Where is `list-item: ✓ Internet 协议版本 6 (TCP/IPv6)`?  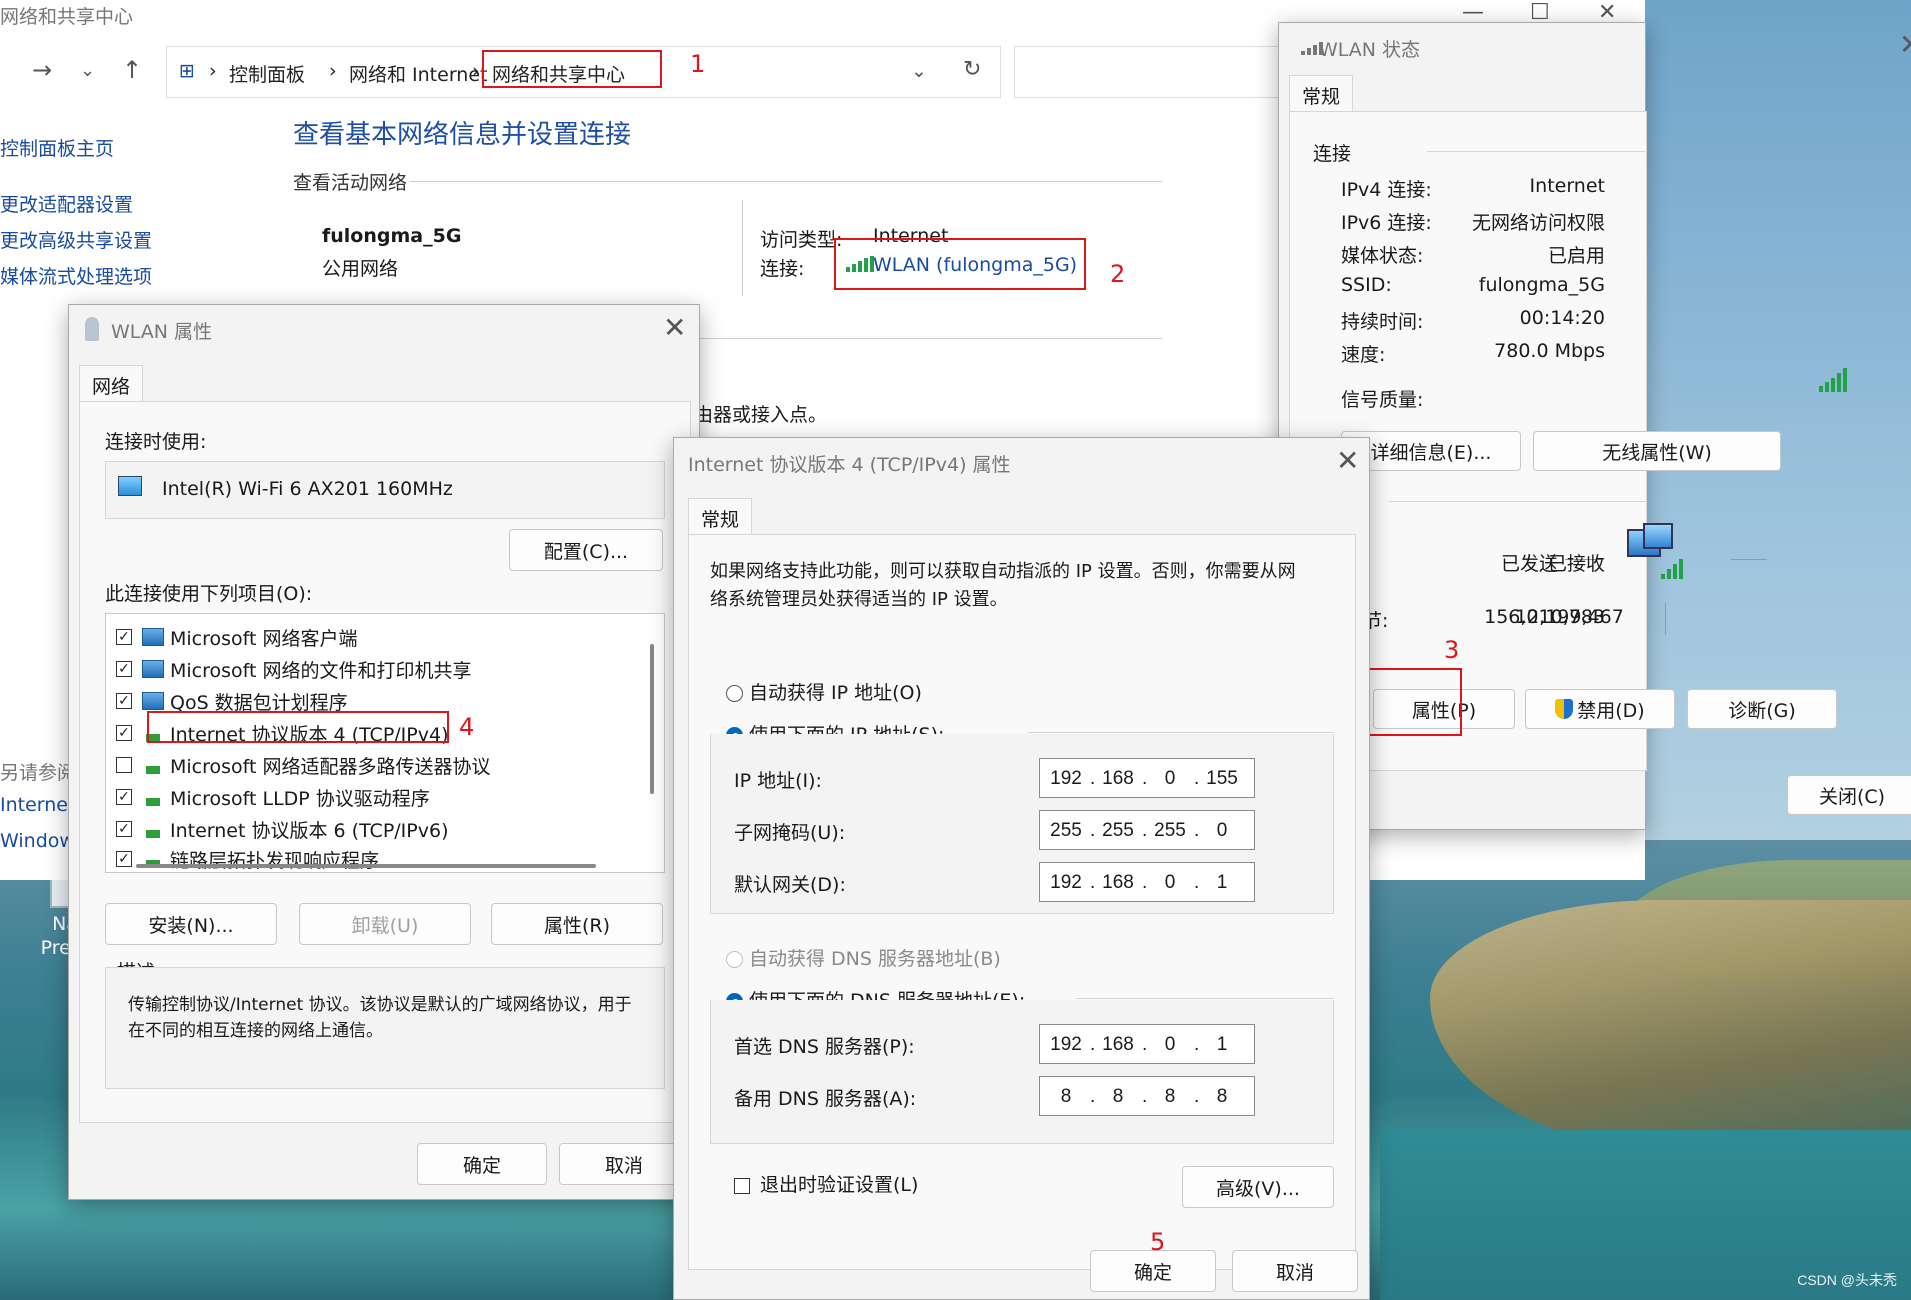 list-item: ✓ Internet 协议版本 6 (TCP/IPv6) is located at coordinates (282, 829).